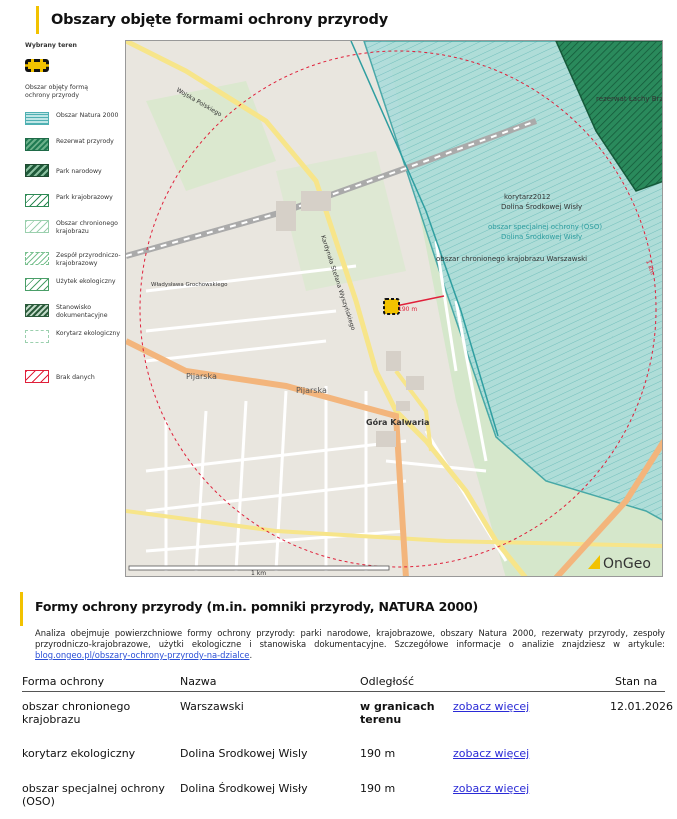 The height and width of the screenshot is (819, 677). Describe the element at coordinates (51, 45) in the screenshot. I see `legend-title: Wybrany teren` at that location.